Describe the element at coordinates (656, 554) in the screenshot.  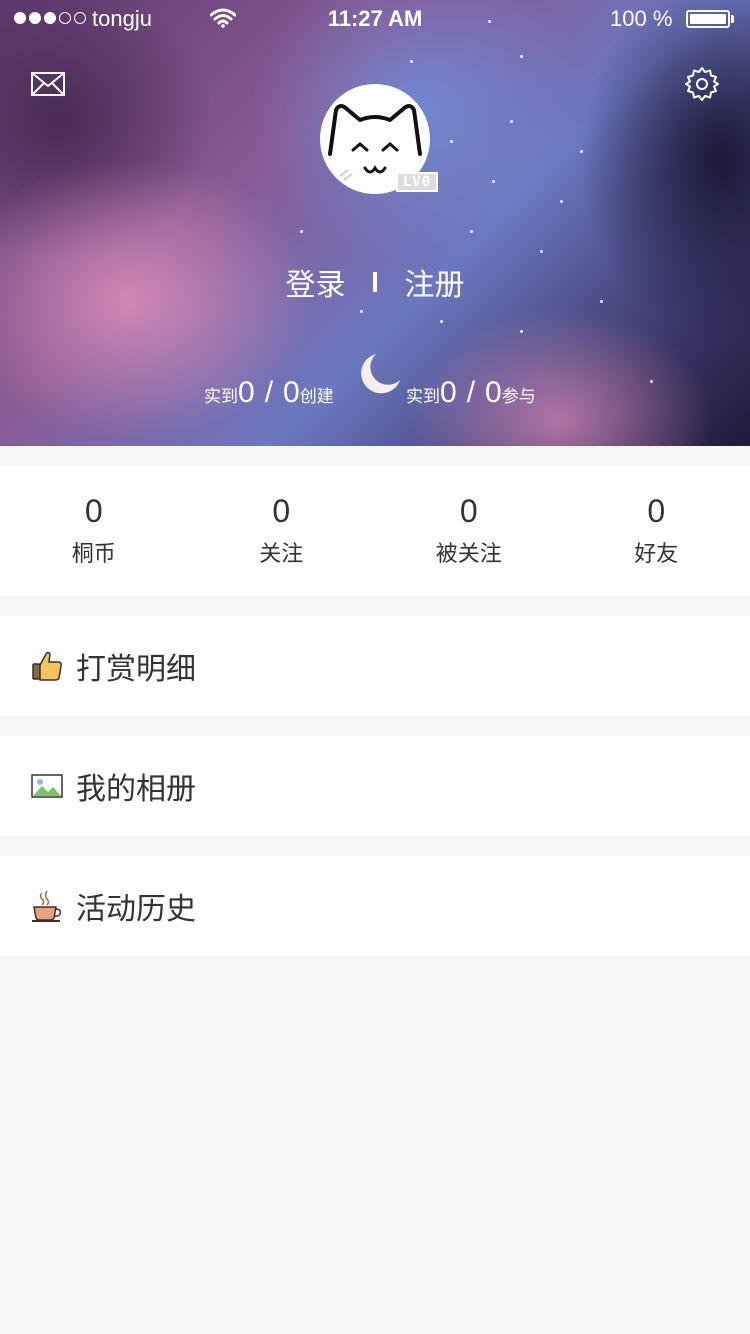
I see `count-label: 好友` at that location.